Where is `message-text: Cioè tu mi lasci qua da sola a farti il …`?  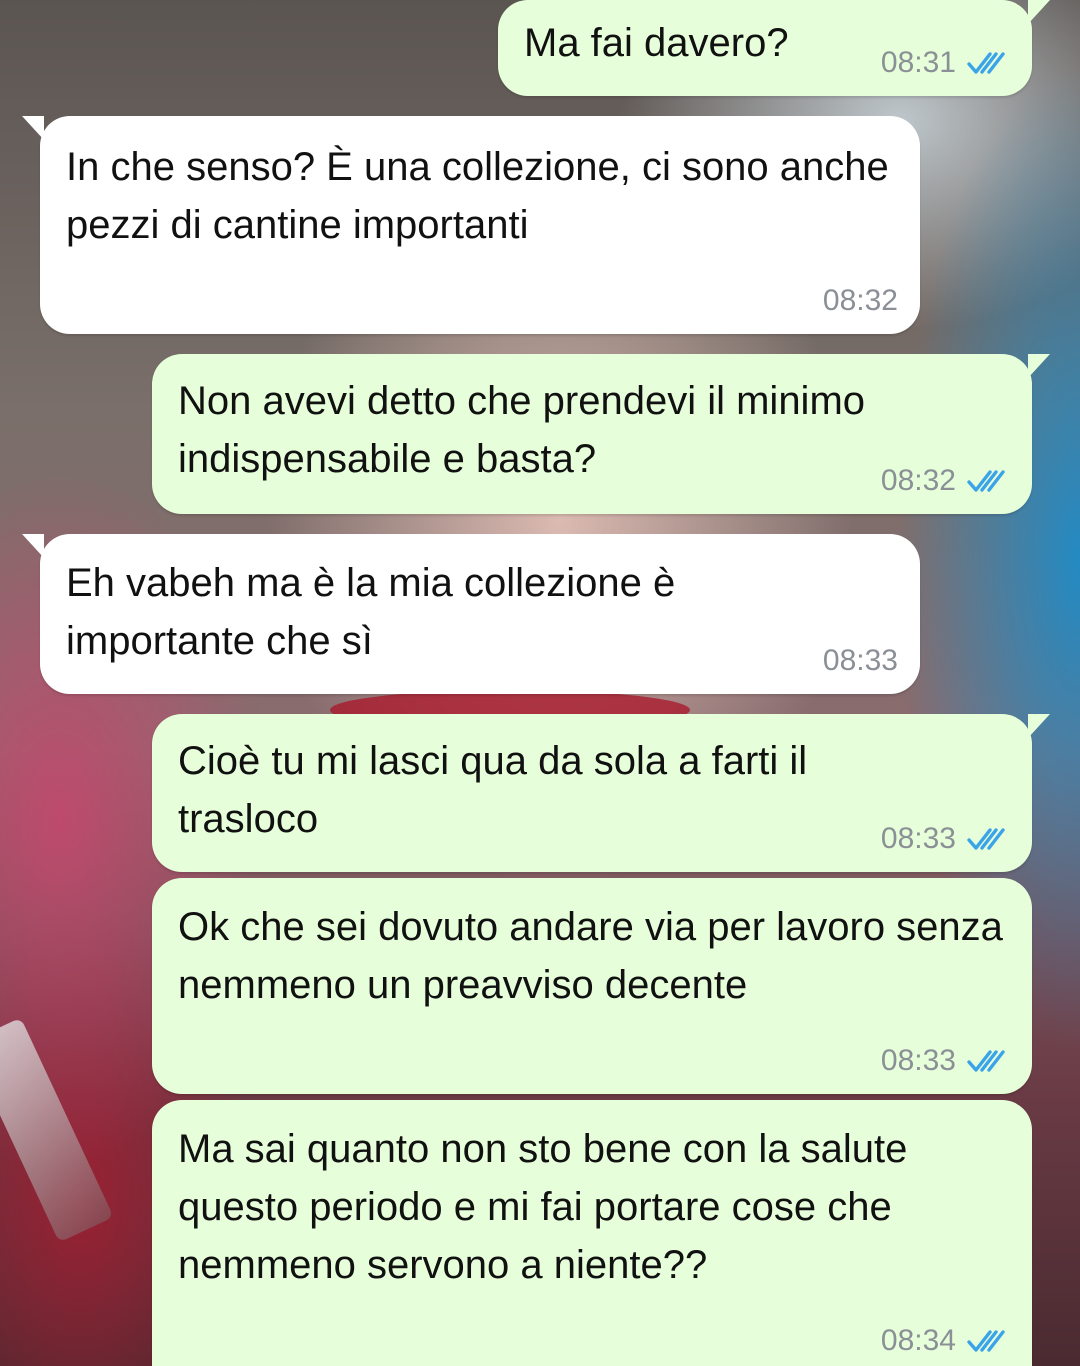 message-text: Cioè tu mi lasci qua da sola a farti il … is located at coordinates (493, 790).